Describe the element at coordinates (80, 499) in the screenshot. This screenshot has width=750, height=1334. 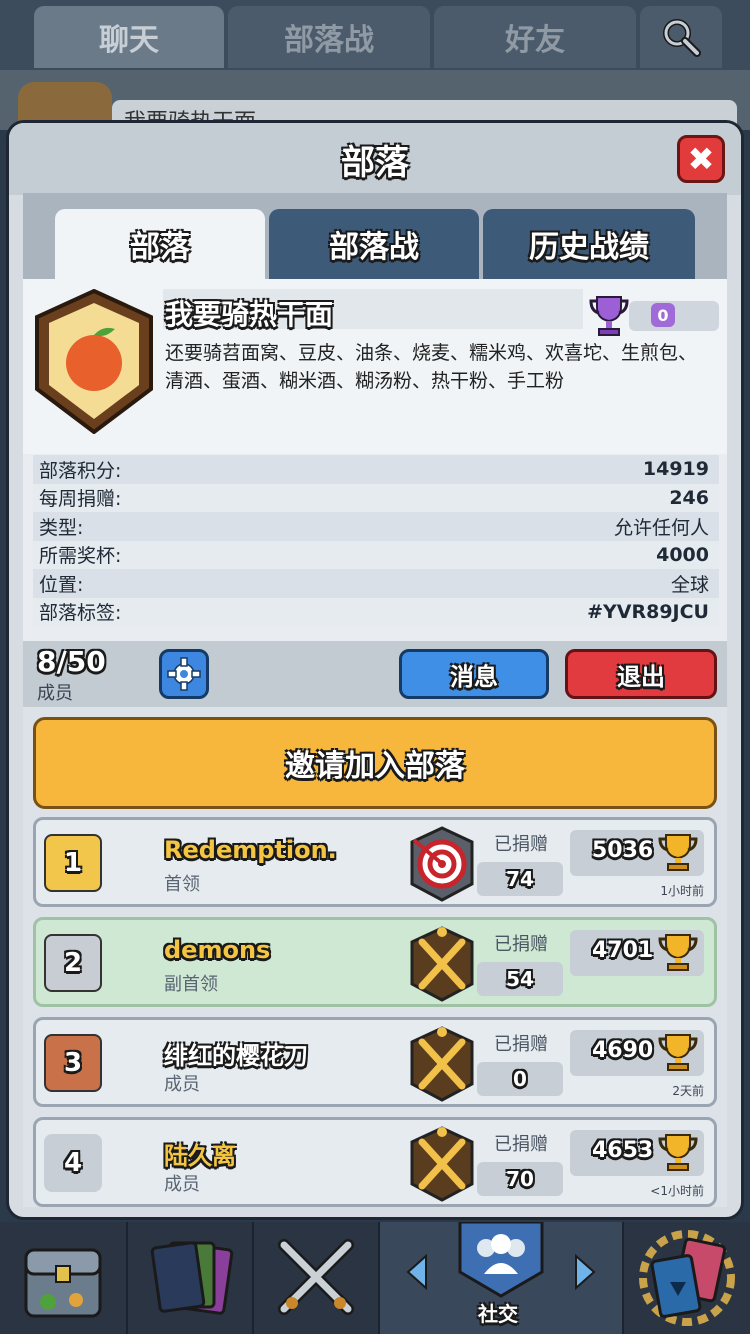
I see `info-label: 每周捐赠:` at that location.